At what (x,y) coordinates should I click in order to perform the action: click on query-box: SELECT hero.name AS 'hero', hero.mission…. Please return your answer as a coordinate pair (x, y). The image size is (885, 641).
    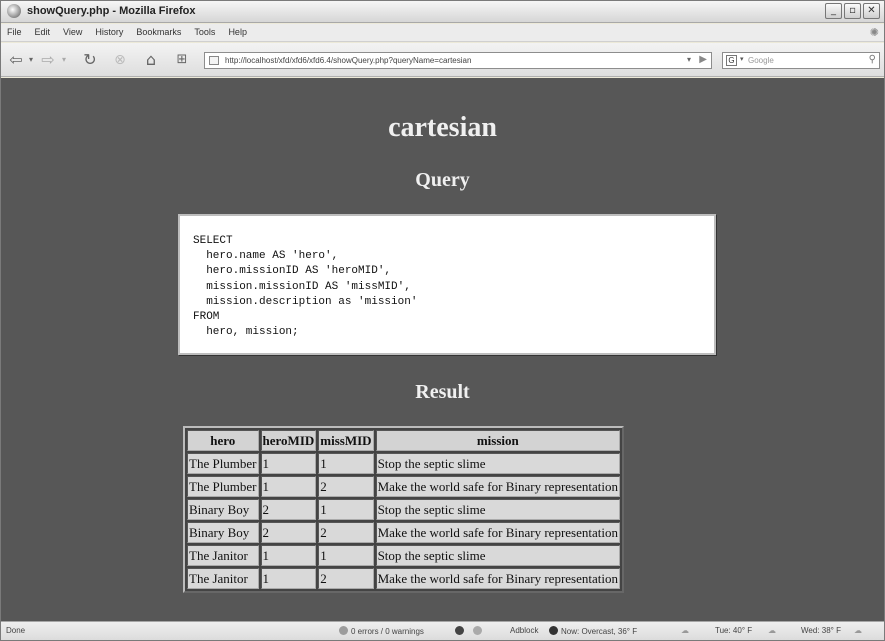
    Looking at the image, I should click on (447, 284).